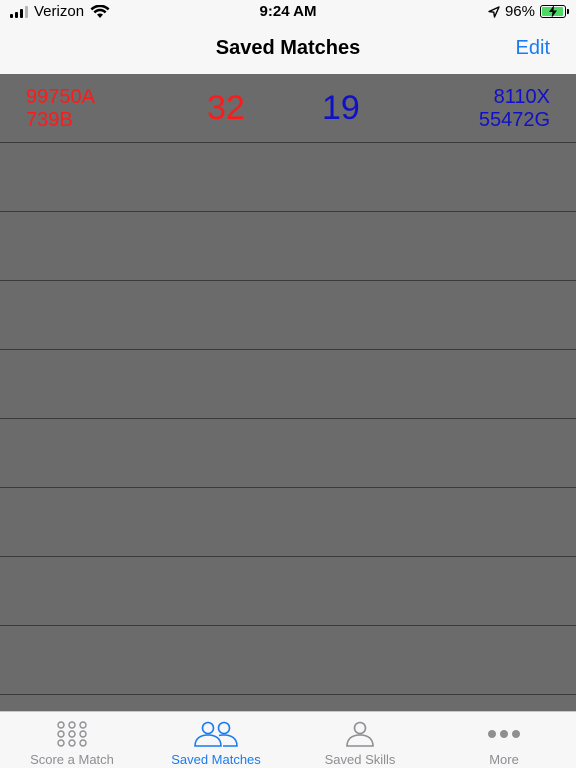  I want to click on blue-team-1: 8110X, so click(521, 97).